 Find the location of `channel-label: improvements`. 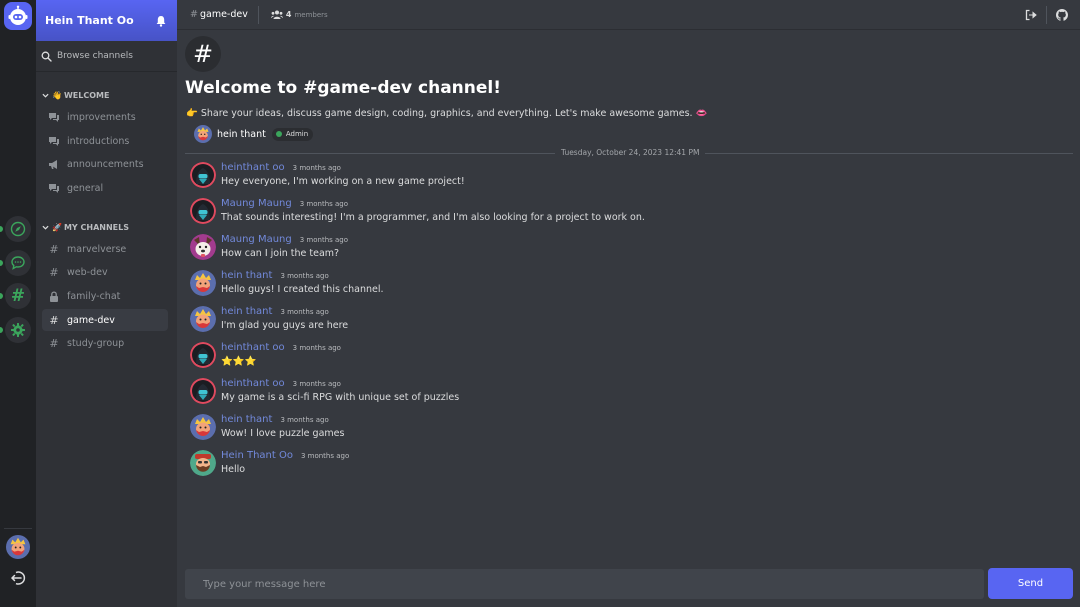

channel-label: improvements is located at coordinates (101, 117).